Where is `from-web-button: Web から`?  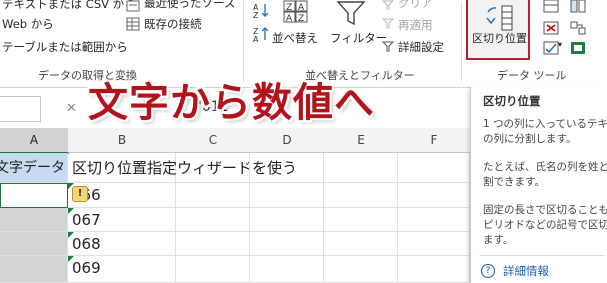
from-web-button: Web から is located at coordinates (28, 24).